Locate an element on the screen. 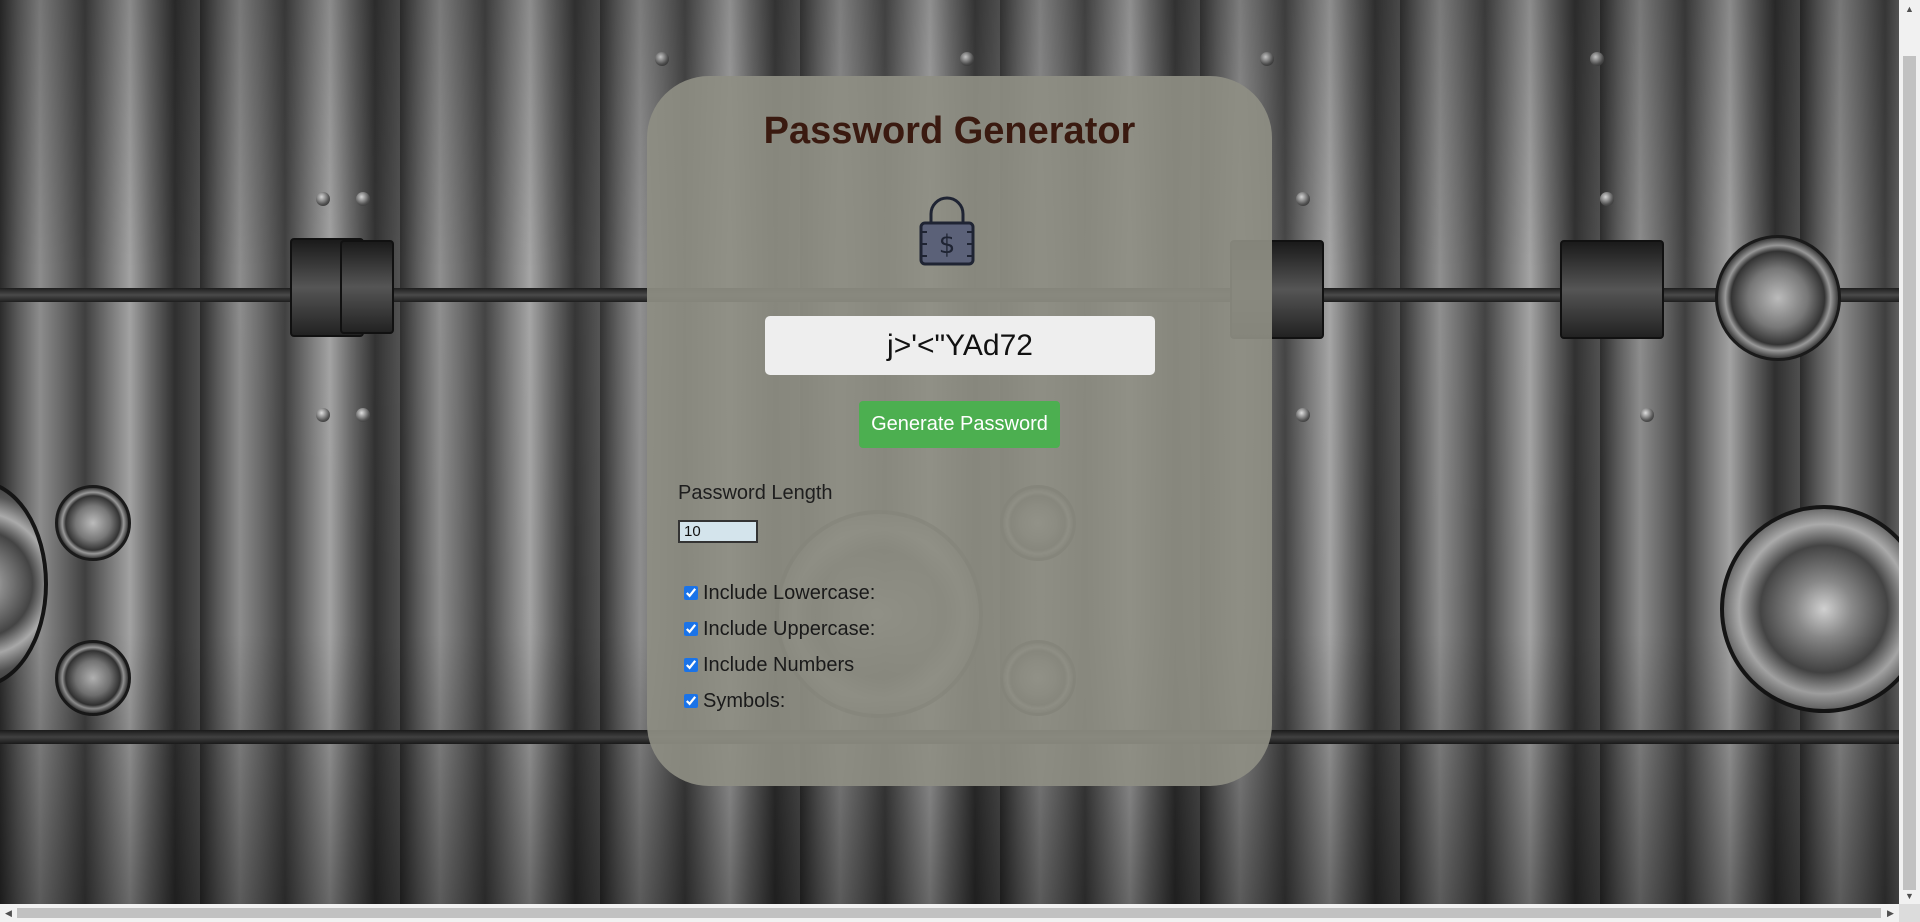 This screenshot has width=1920, height=922. page-title: Password Generator is located at coordinates (949, 131).